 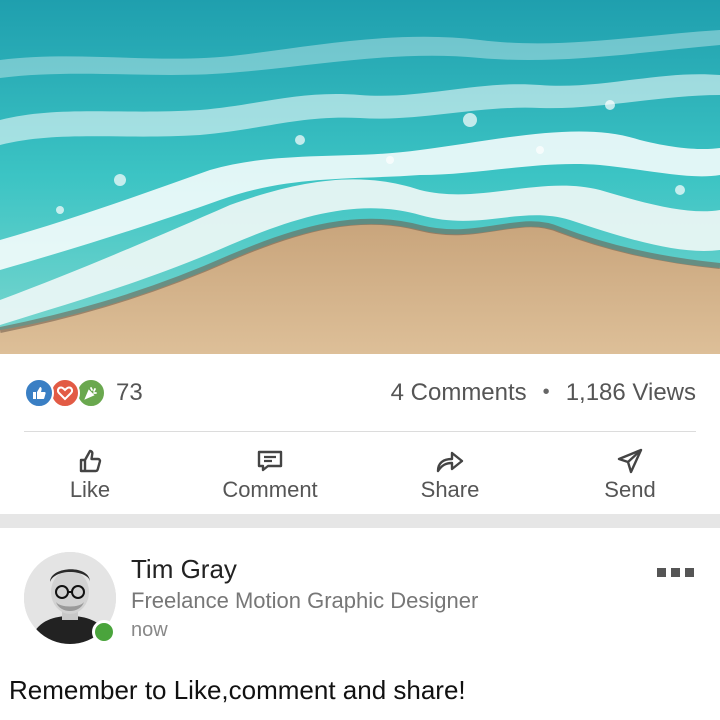 What do you see at coordinates (90, 459) in the screenshot?
I see `thumbs-up-icon` at bounding box center [90, 459].